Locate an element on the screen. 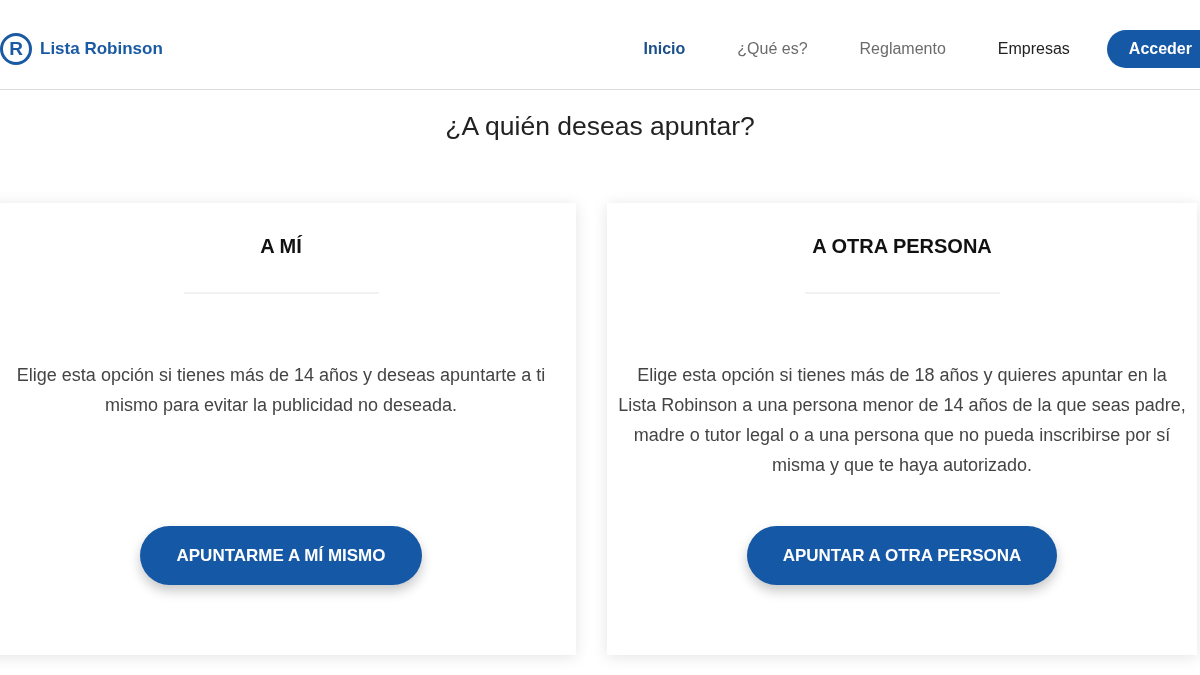  nav-link: Empresas is located at coordinates (1033, 48).